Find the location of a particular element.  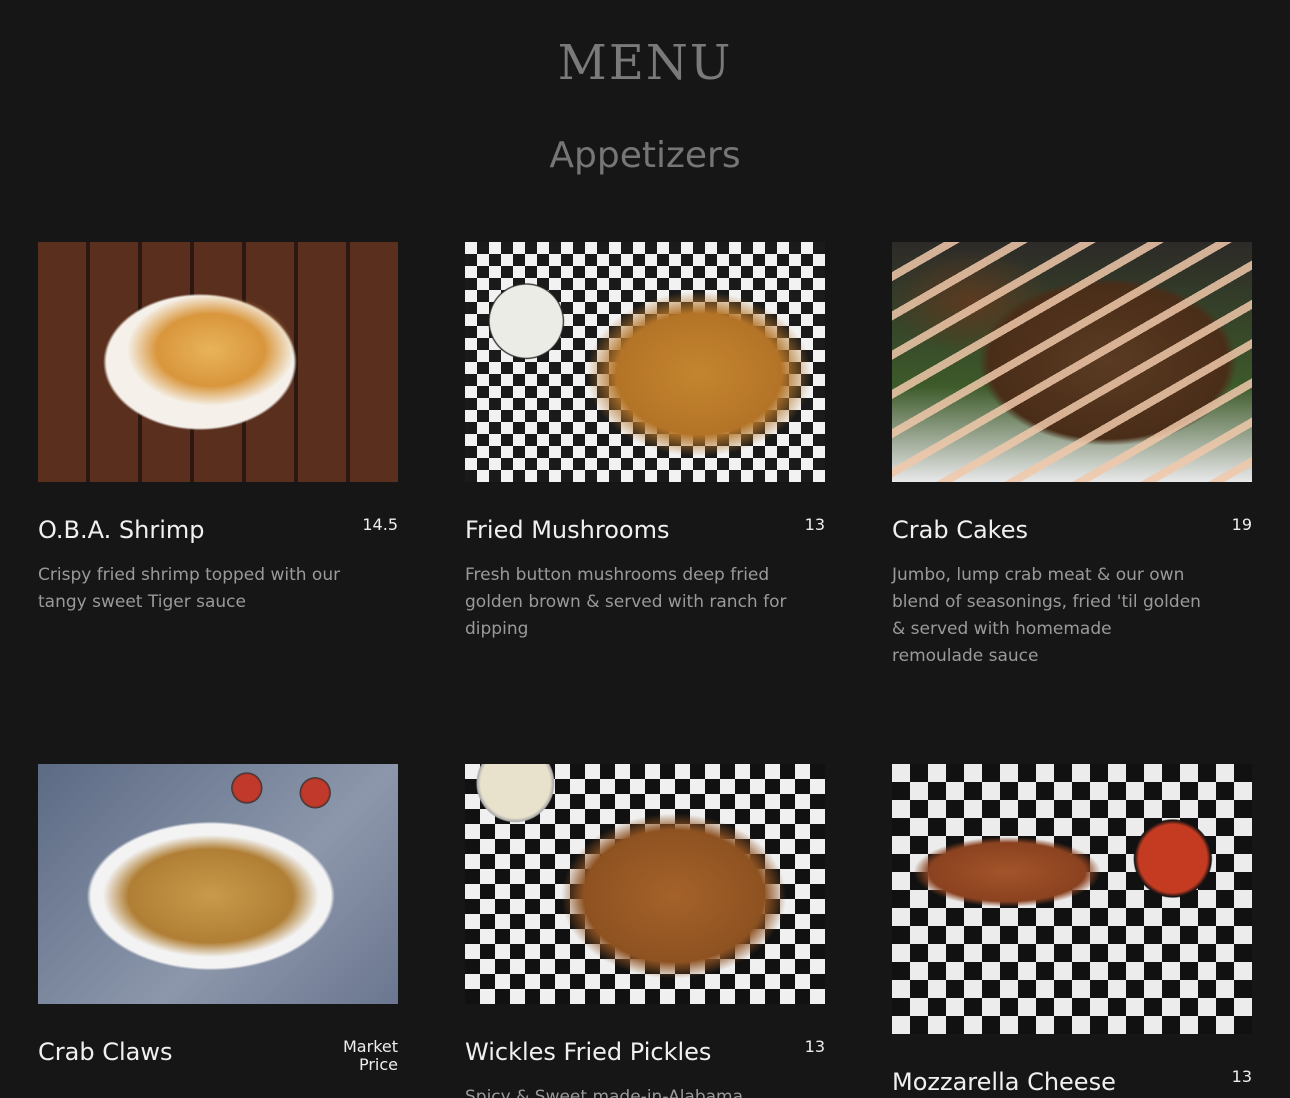

menu-item-price: Market Price is located at coordinates (353, 1056).